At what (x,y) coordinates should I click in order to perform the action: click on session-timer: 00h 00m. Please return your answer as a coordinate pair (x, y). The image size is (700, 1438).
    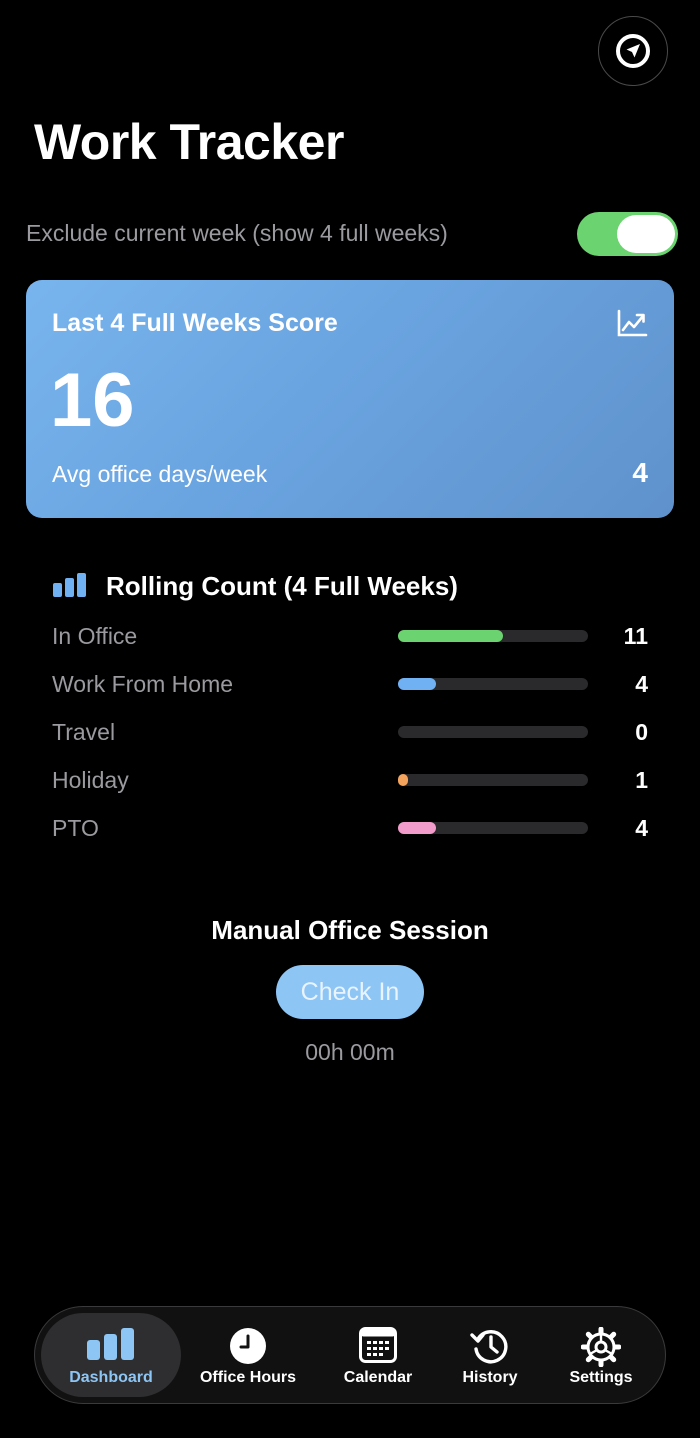
    Looking at the image, I should click on (350, 1052).